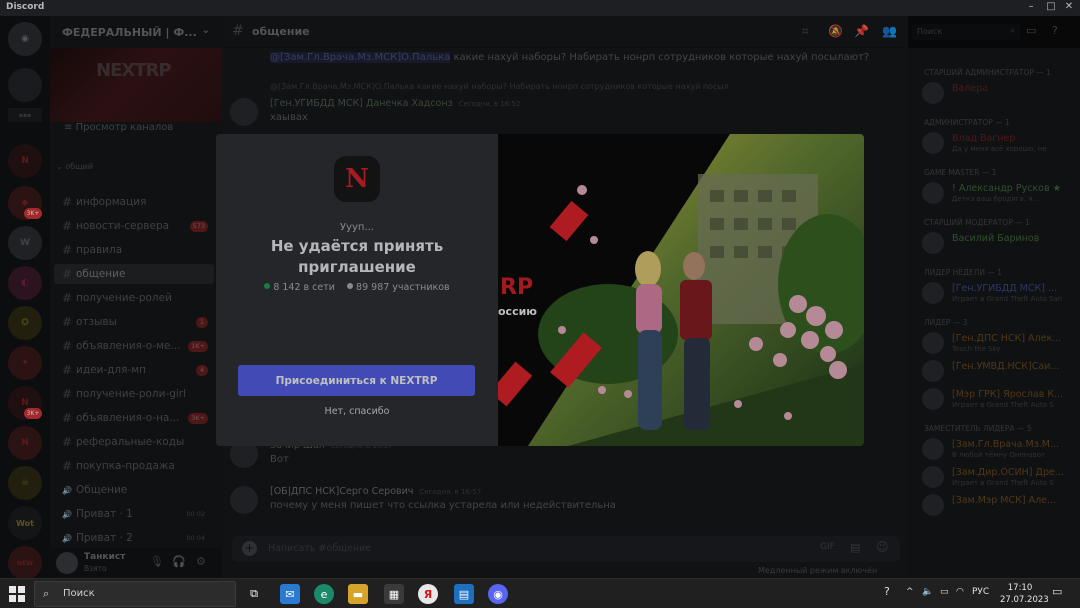  Describe the element at coordinates (134, 274) in the screenshot. I see `channel-item: # общение` at that location.